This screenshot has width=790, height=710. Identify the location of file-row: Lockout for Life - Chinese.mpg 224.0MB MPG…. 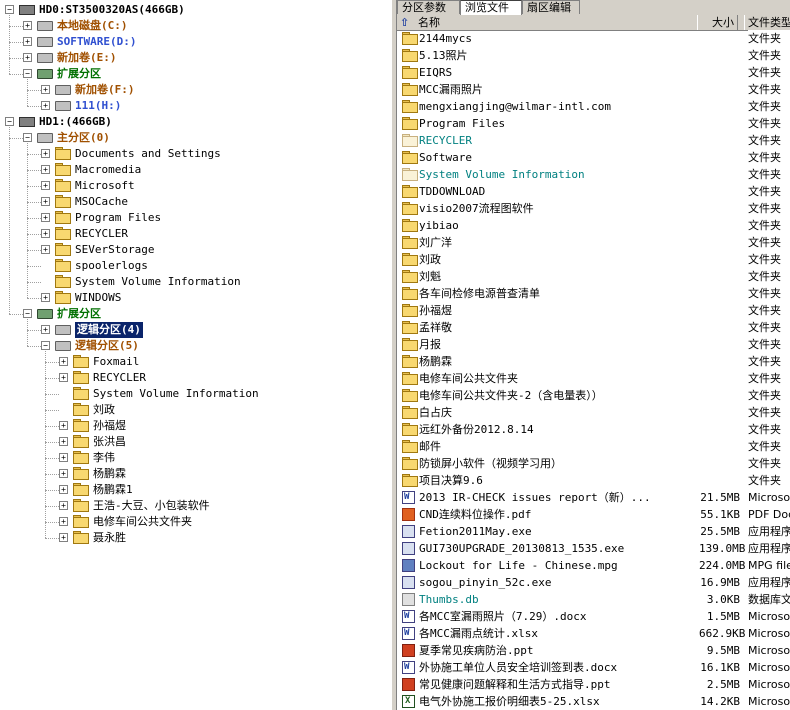
(593, 565).